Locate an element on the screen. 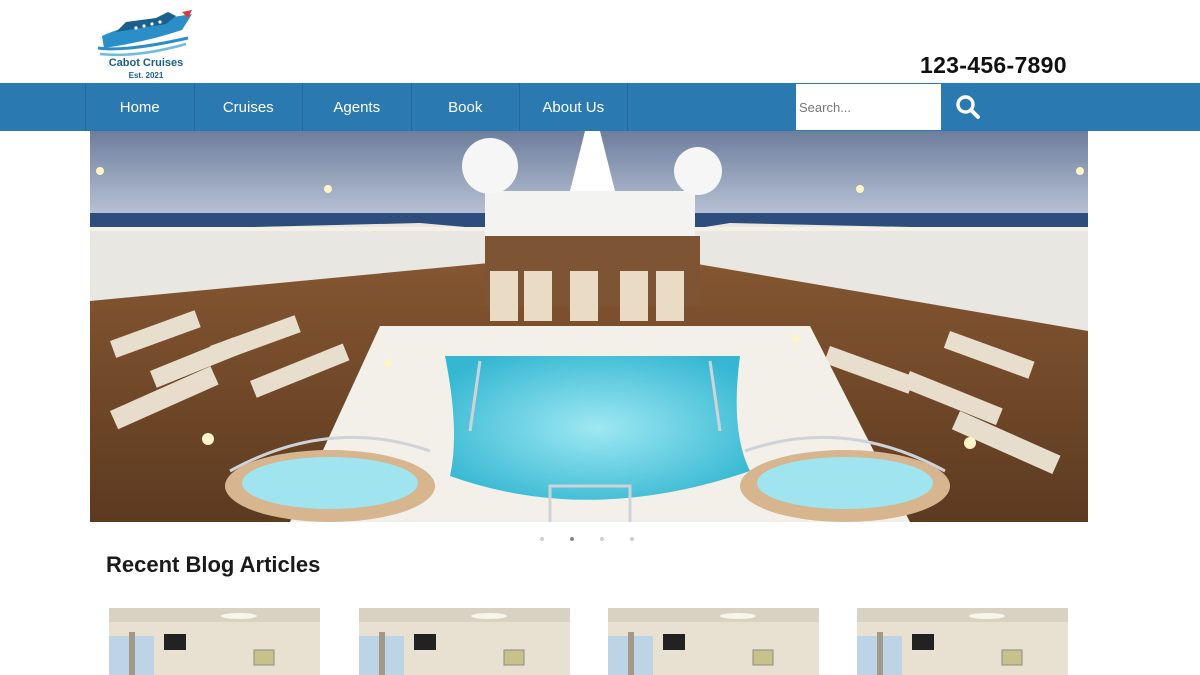 The width and height of the screenshot is (1200, 675). slider-dot-active is located at coordinates (572, 539).